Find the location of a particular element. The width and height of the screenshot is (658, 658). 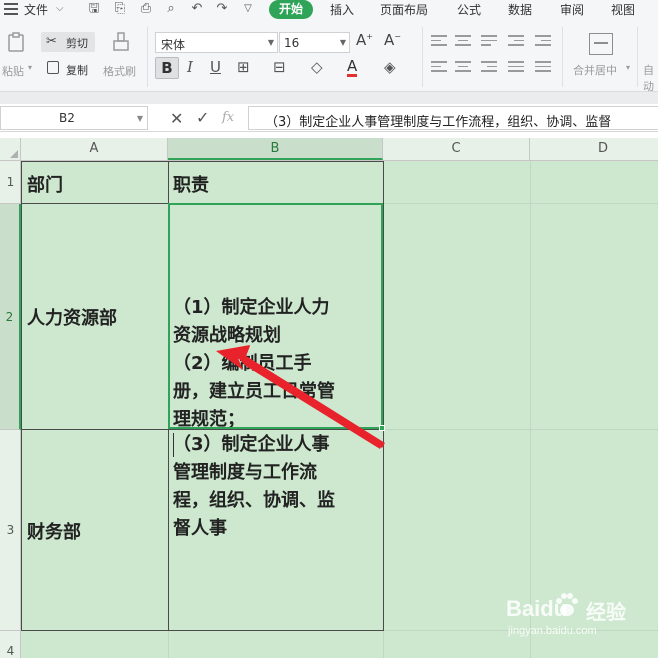

column-headers: A B C D is located at coordinates (329, 149).